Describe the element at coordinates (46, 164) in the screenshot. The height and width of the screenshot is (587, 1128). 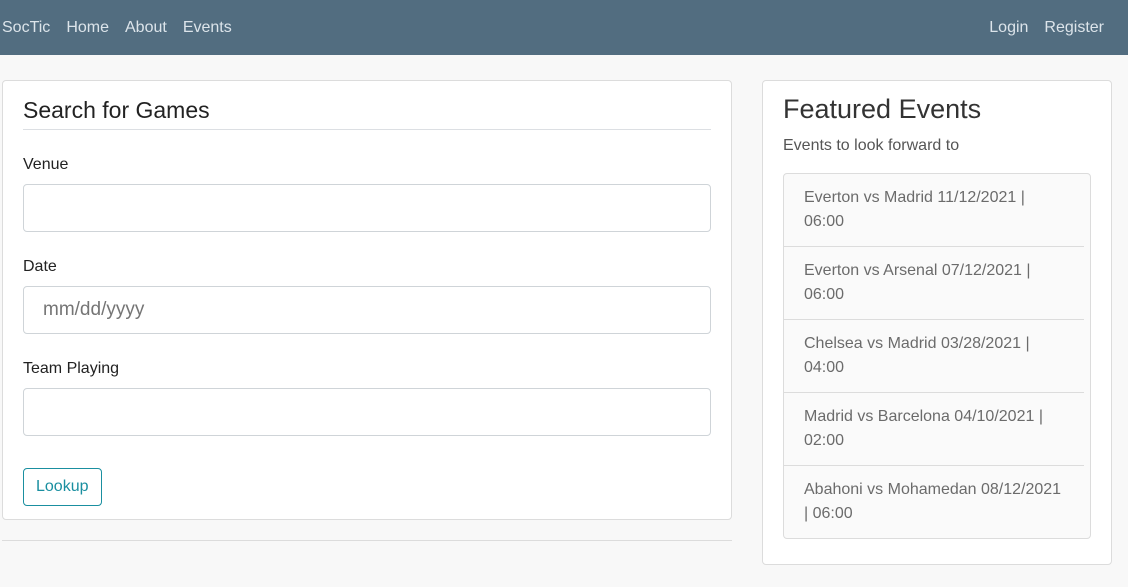
I see `venue-label: Venue` at that location.